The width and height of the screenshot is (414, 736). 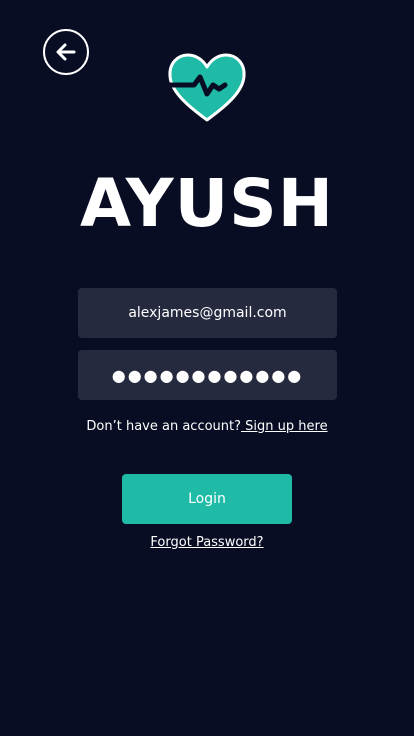 What do you see at coordinates (284, 426) in the screenshot?
I see `signup-link: Sign up here` at bounding box center [284, 426].